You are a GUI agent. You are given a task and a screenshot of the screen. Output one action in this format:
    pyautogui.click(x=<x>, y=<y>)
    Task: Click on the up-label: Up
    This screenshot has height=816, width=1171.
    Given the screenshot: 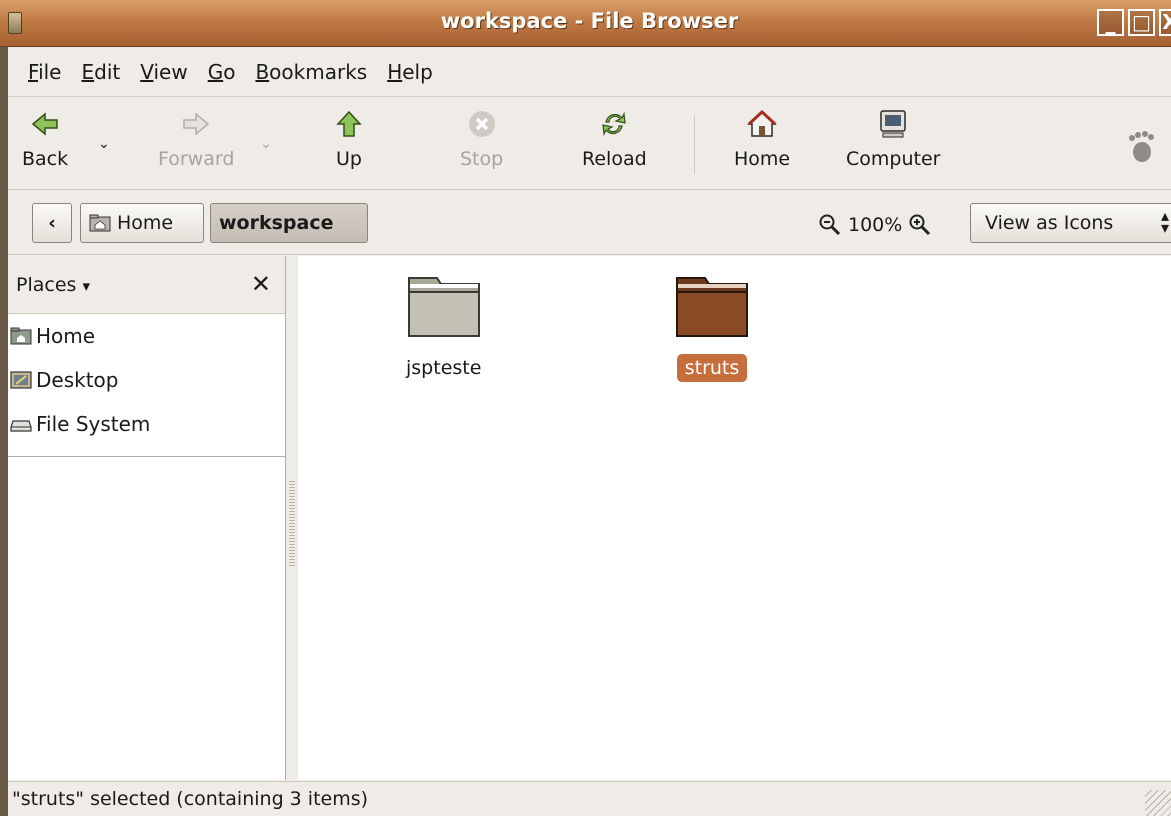 What is the action you would take?
    pyautogui.click(x=349, y=159)
    